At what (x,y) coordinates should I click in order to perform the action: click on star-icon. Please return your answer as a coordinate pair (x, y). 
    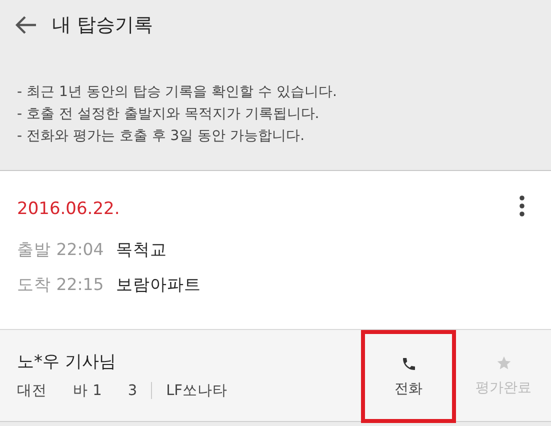
    Looking at the image, I should click on (504, 362).